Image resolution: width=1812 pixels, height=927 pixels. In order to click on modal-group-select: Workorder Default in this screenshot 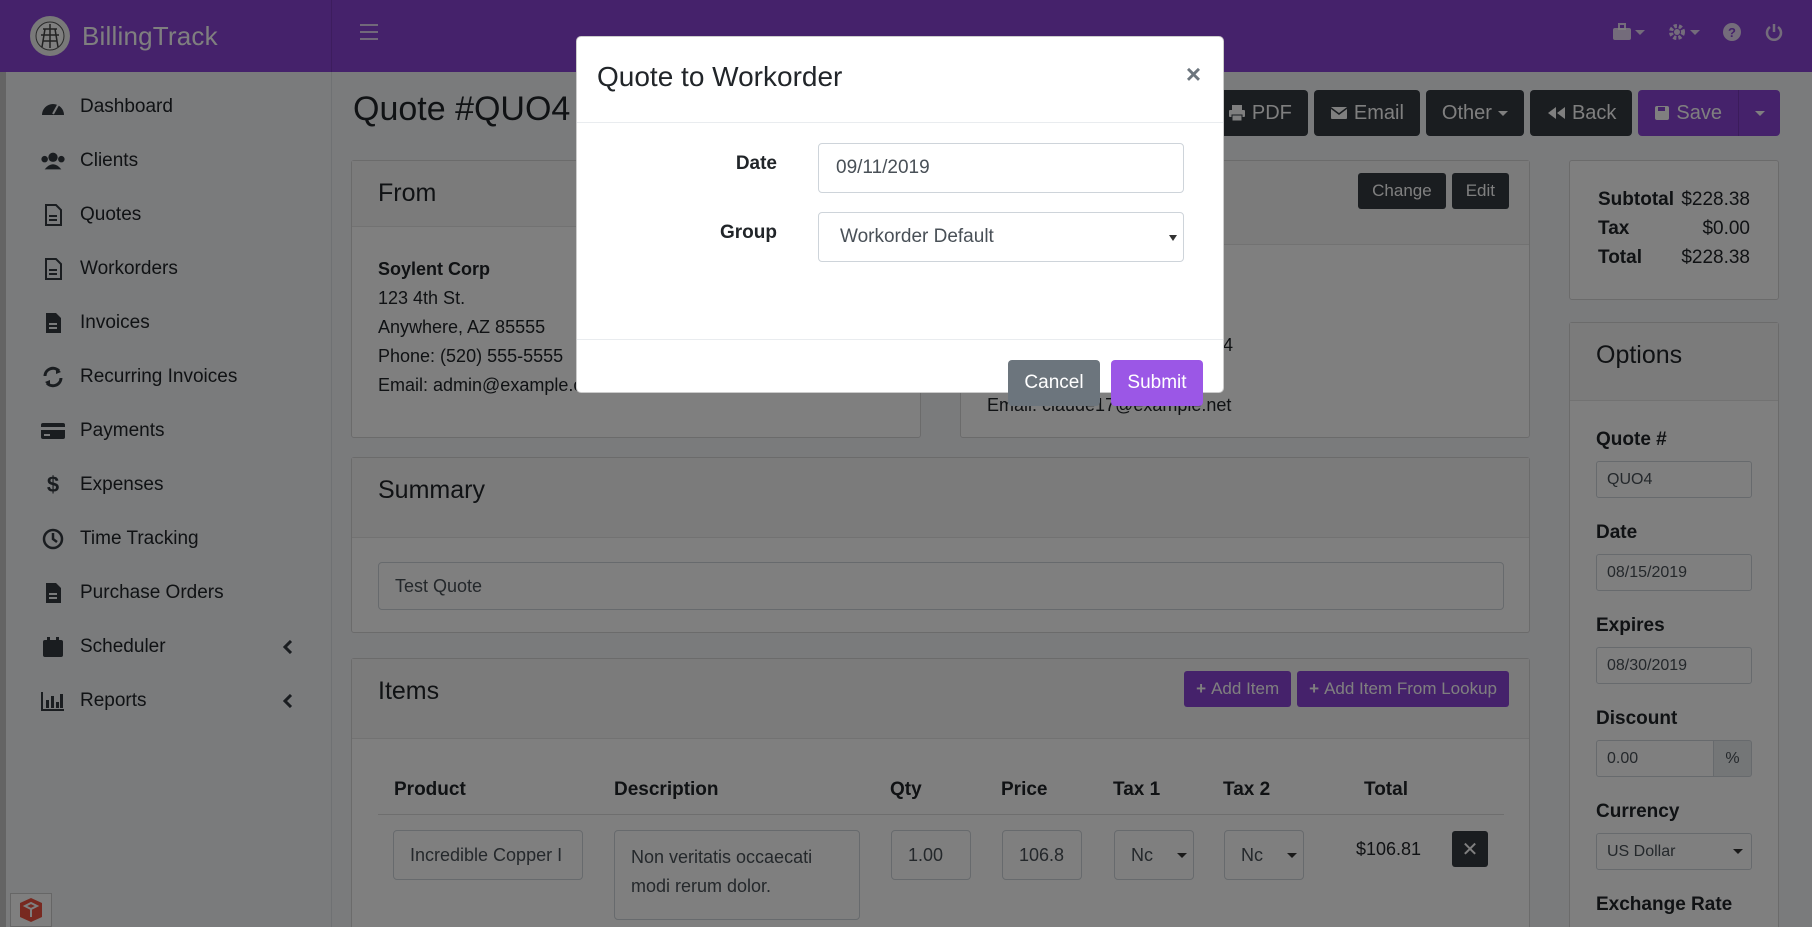, I will do `click(1001, 237)`.